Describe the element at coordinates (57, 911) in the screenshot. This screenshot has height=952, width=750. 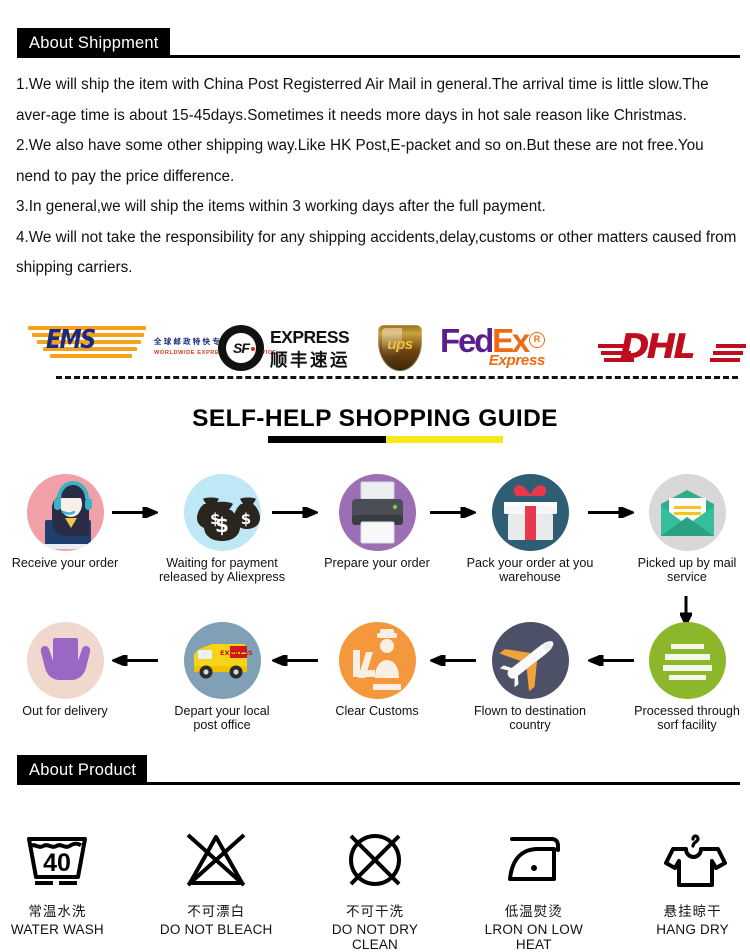
I see `care-label-cn: 常温水洗` at that location.